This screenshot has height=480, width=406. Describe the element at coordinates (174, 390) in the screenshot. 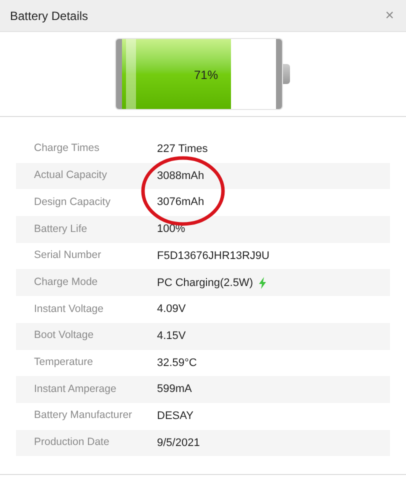

I see `detail-value: 599mA` at that location.